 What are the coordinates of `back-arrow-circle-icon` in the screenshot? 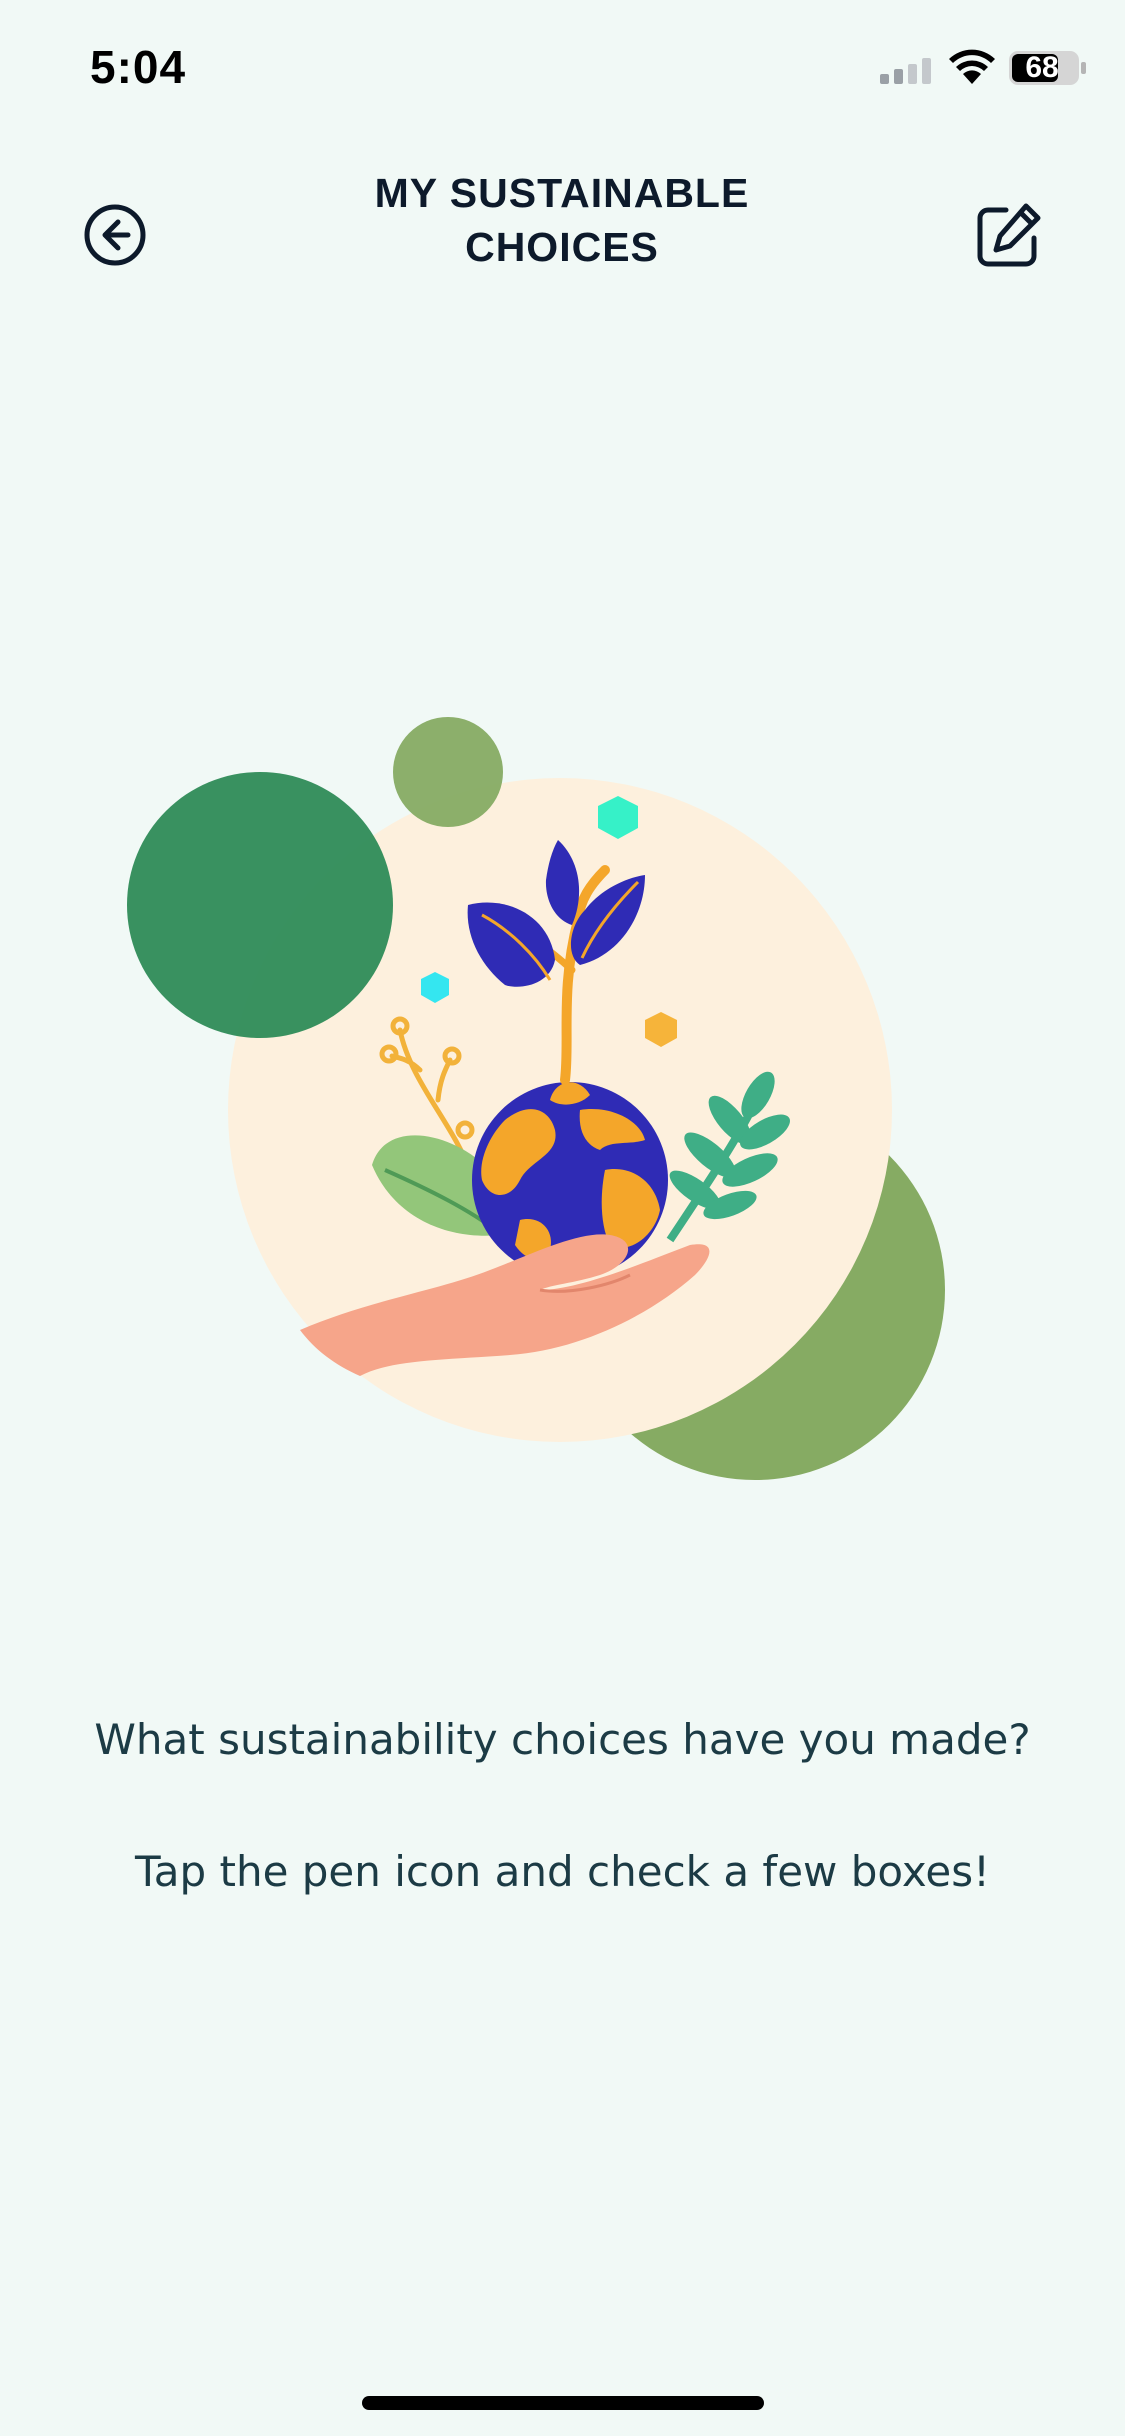 It's located at (115, 235).